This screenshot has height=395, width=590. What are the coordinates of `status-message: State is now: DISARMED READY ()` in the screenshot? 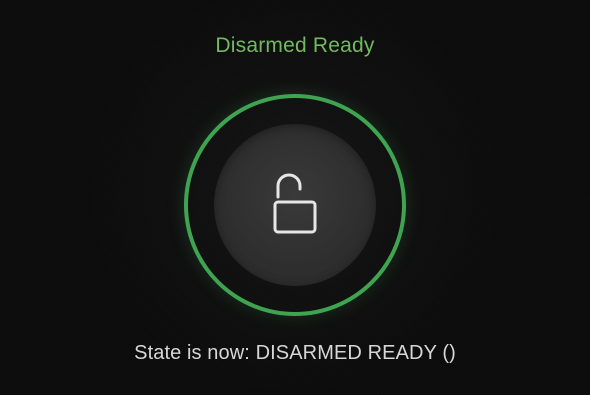 It's located at (295, 353).